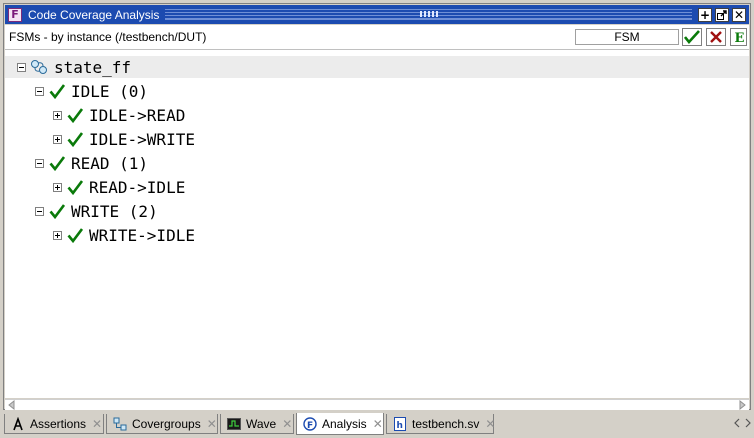  Describe the element at coordinates (93, 67) in the screenshot. I see `fsm-root-state-ff-label: state_ff` at that location.